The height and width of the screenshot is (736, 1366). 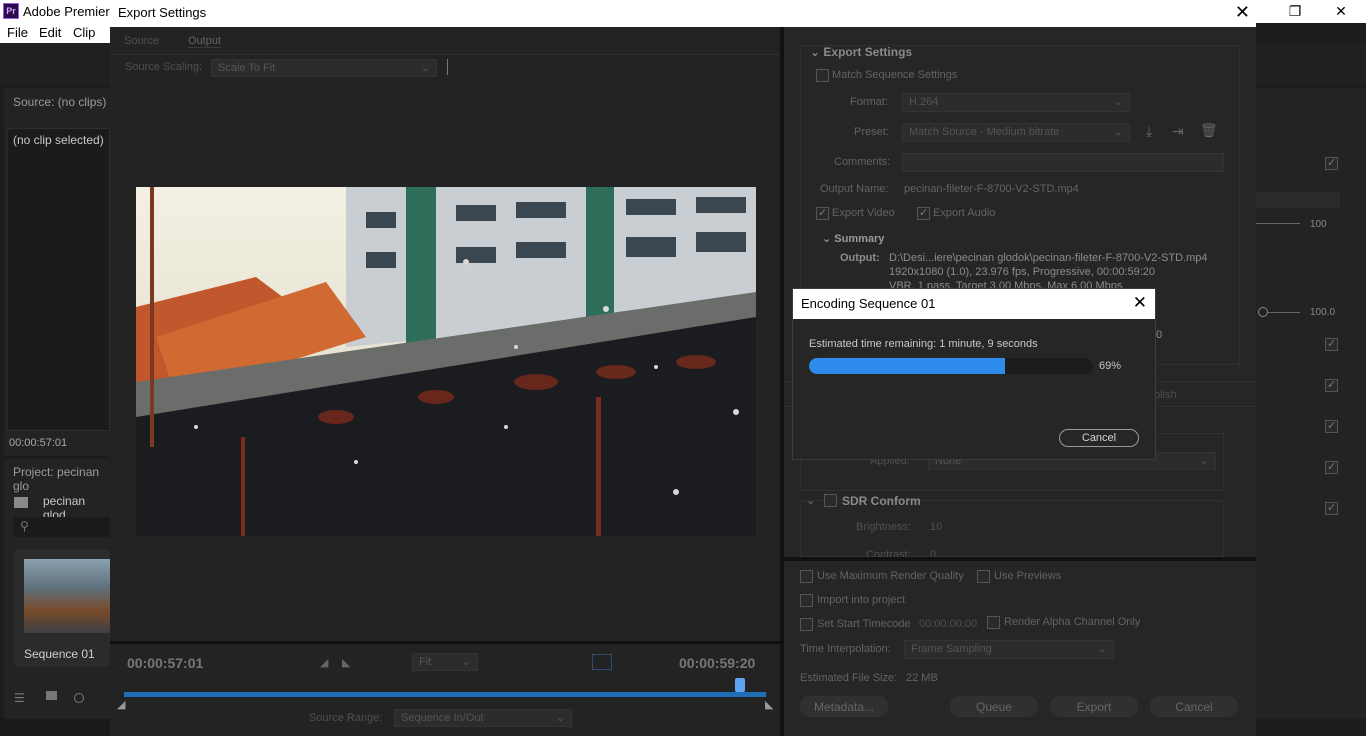 What do you see at coordinates (445, 694) in the screenshot?
I see `timeline-scrubber` at bounding box center [445, 694].